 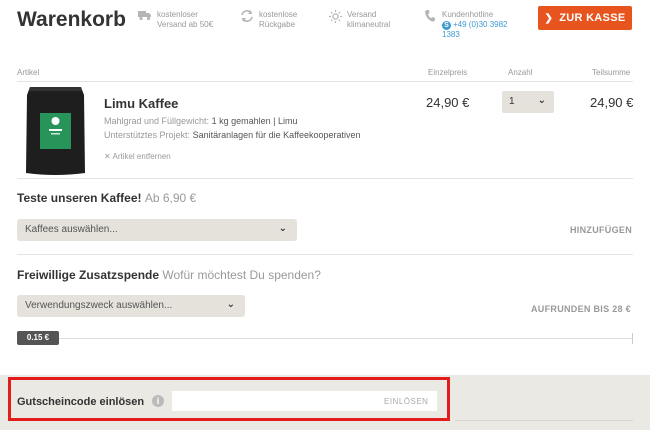 What do you see at coordinates (141, 156) in the screenshot?
I see `remove-label: Artikel entfernen` at bounding box center [141, 156].